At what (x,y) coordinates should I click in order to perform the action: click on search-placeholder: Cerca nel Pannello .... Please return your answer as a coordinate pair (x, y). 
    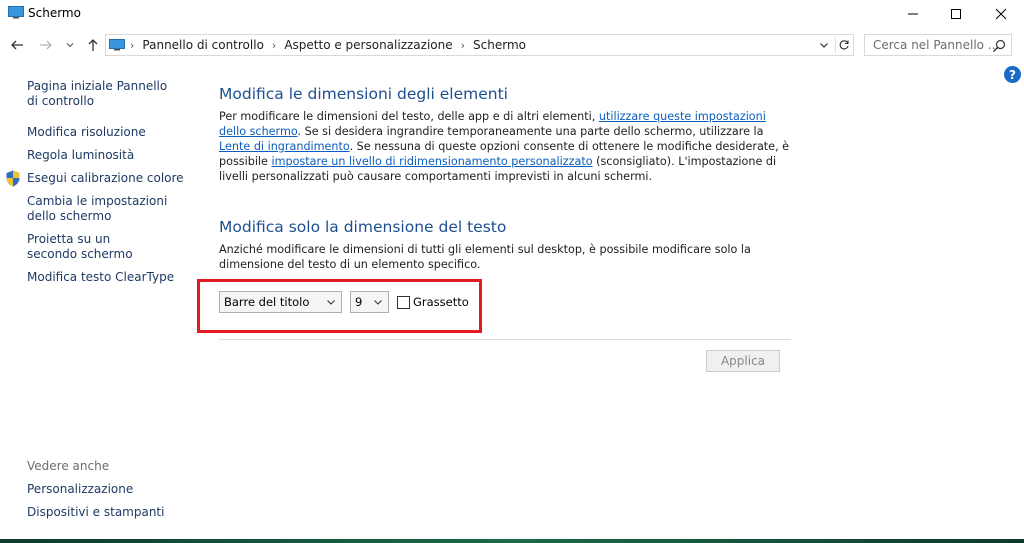
    Looking at the image, I should click on (936, 45).